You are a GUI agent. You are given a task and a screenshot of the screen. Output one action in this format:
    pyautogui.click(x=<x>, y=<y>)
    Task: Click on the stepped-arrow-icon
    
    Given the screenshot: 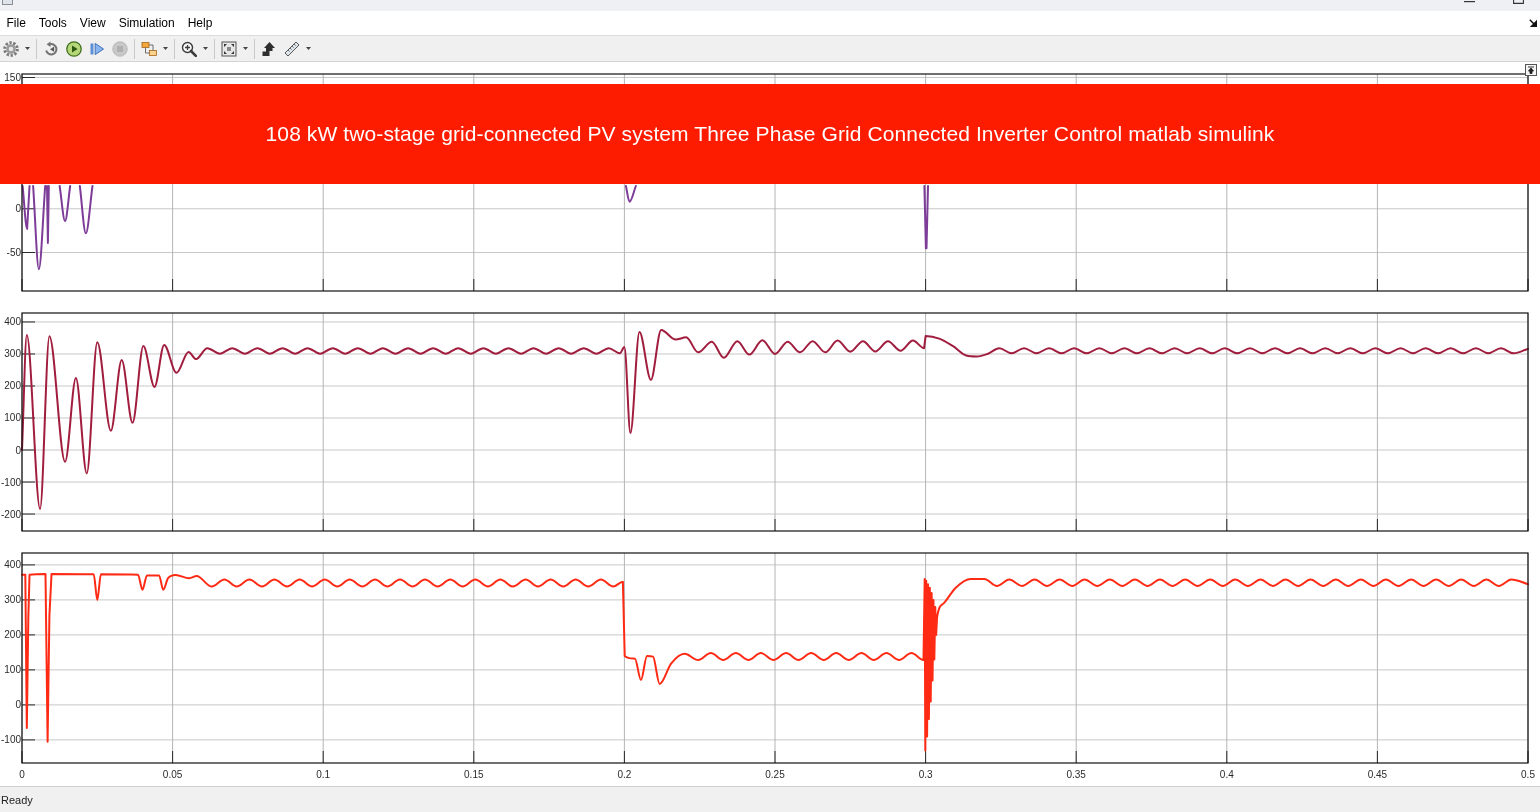 What is the action you would take?
    pyautogui.click(x=269, y=48)
    